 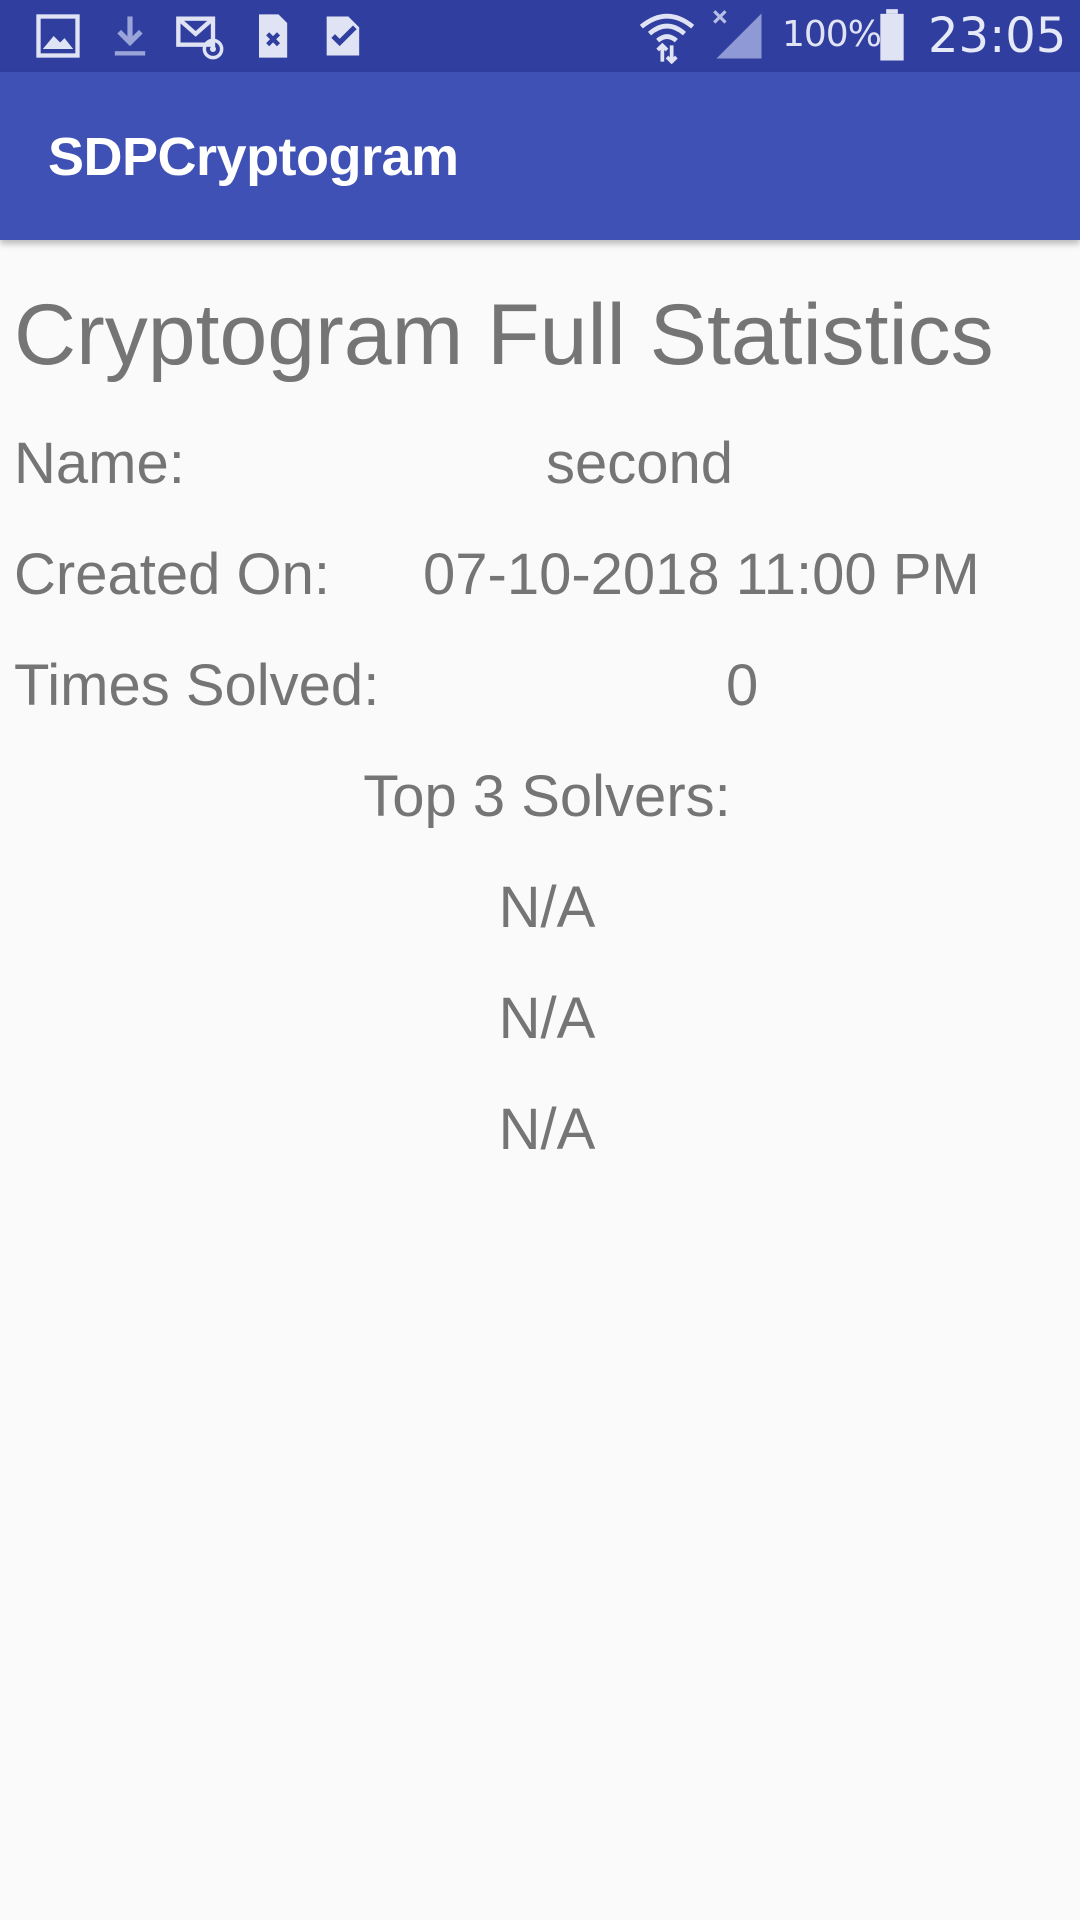 What do you see at coordinates (737, 34) in the screenshot?
I see `signal-icon` at bounding box center [737, 34].